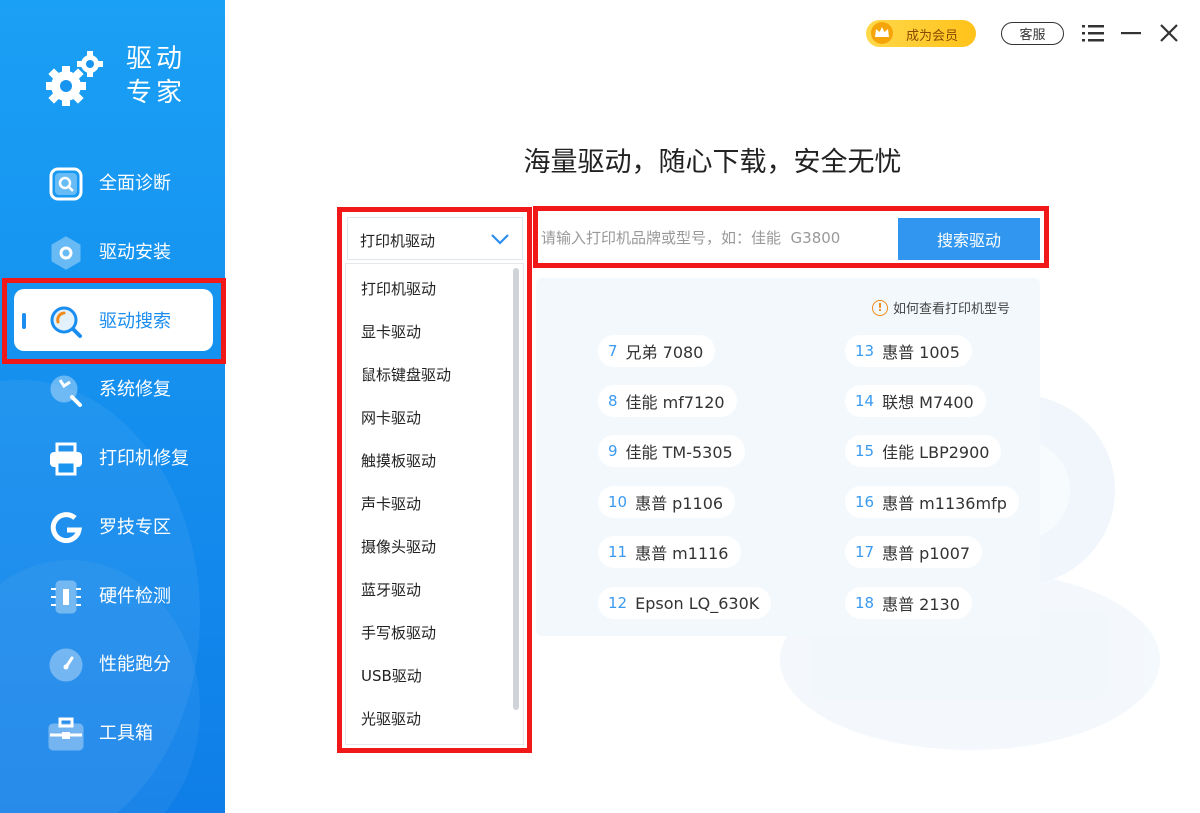 The width and height of the screenshot is (1200, 813). Describe the element at coordinates (791, 237) in the screenshot. I see `highlight-frame-search` at that location.